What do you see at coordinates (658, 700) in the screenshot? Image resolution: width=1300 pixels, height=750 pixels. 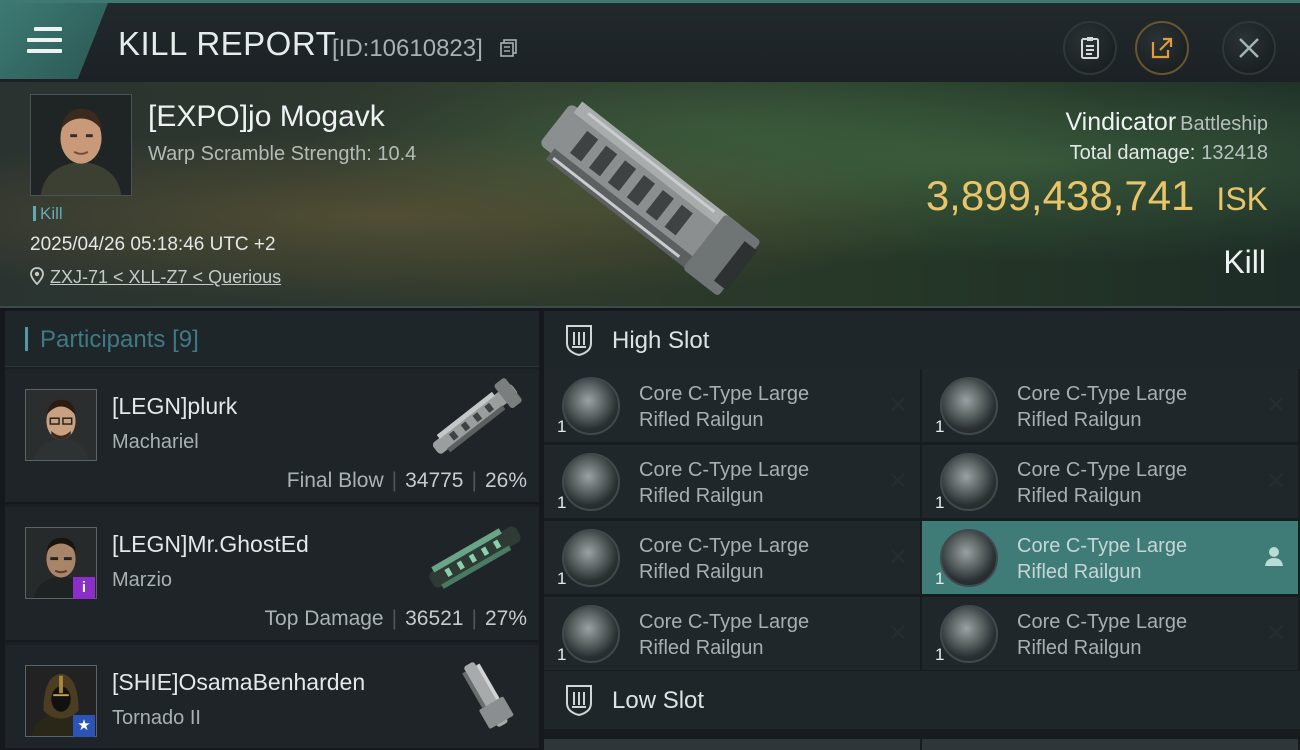 I see `low-slot-title: Low Slot` at bounding box center [658, 700].